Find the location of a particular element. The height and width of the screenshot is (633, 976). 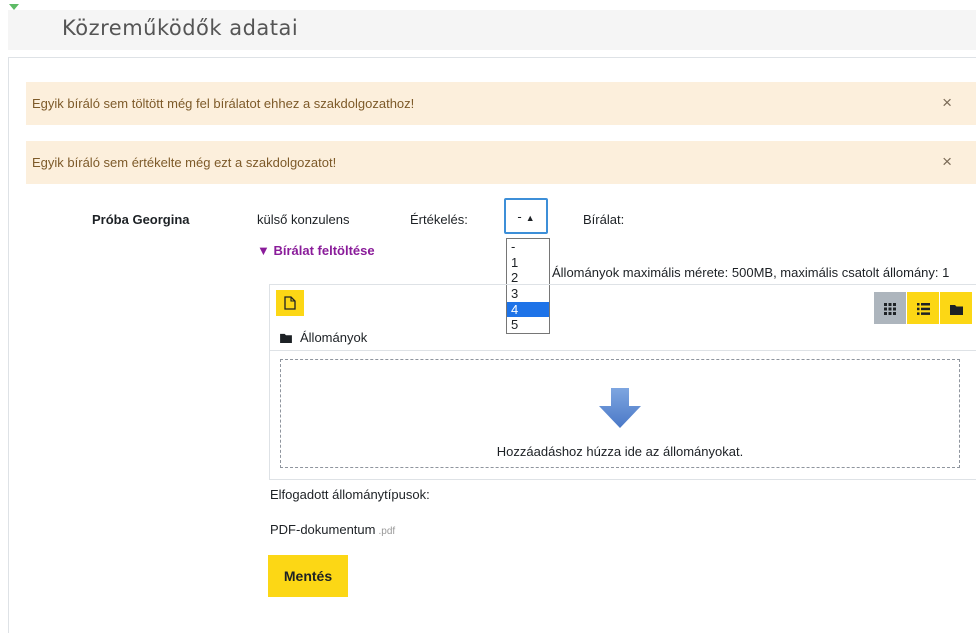

grid-view-button is located at coordinates (890, 308).